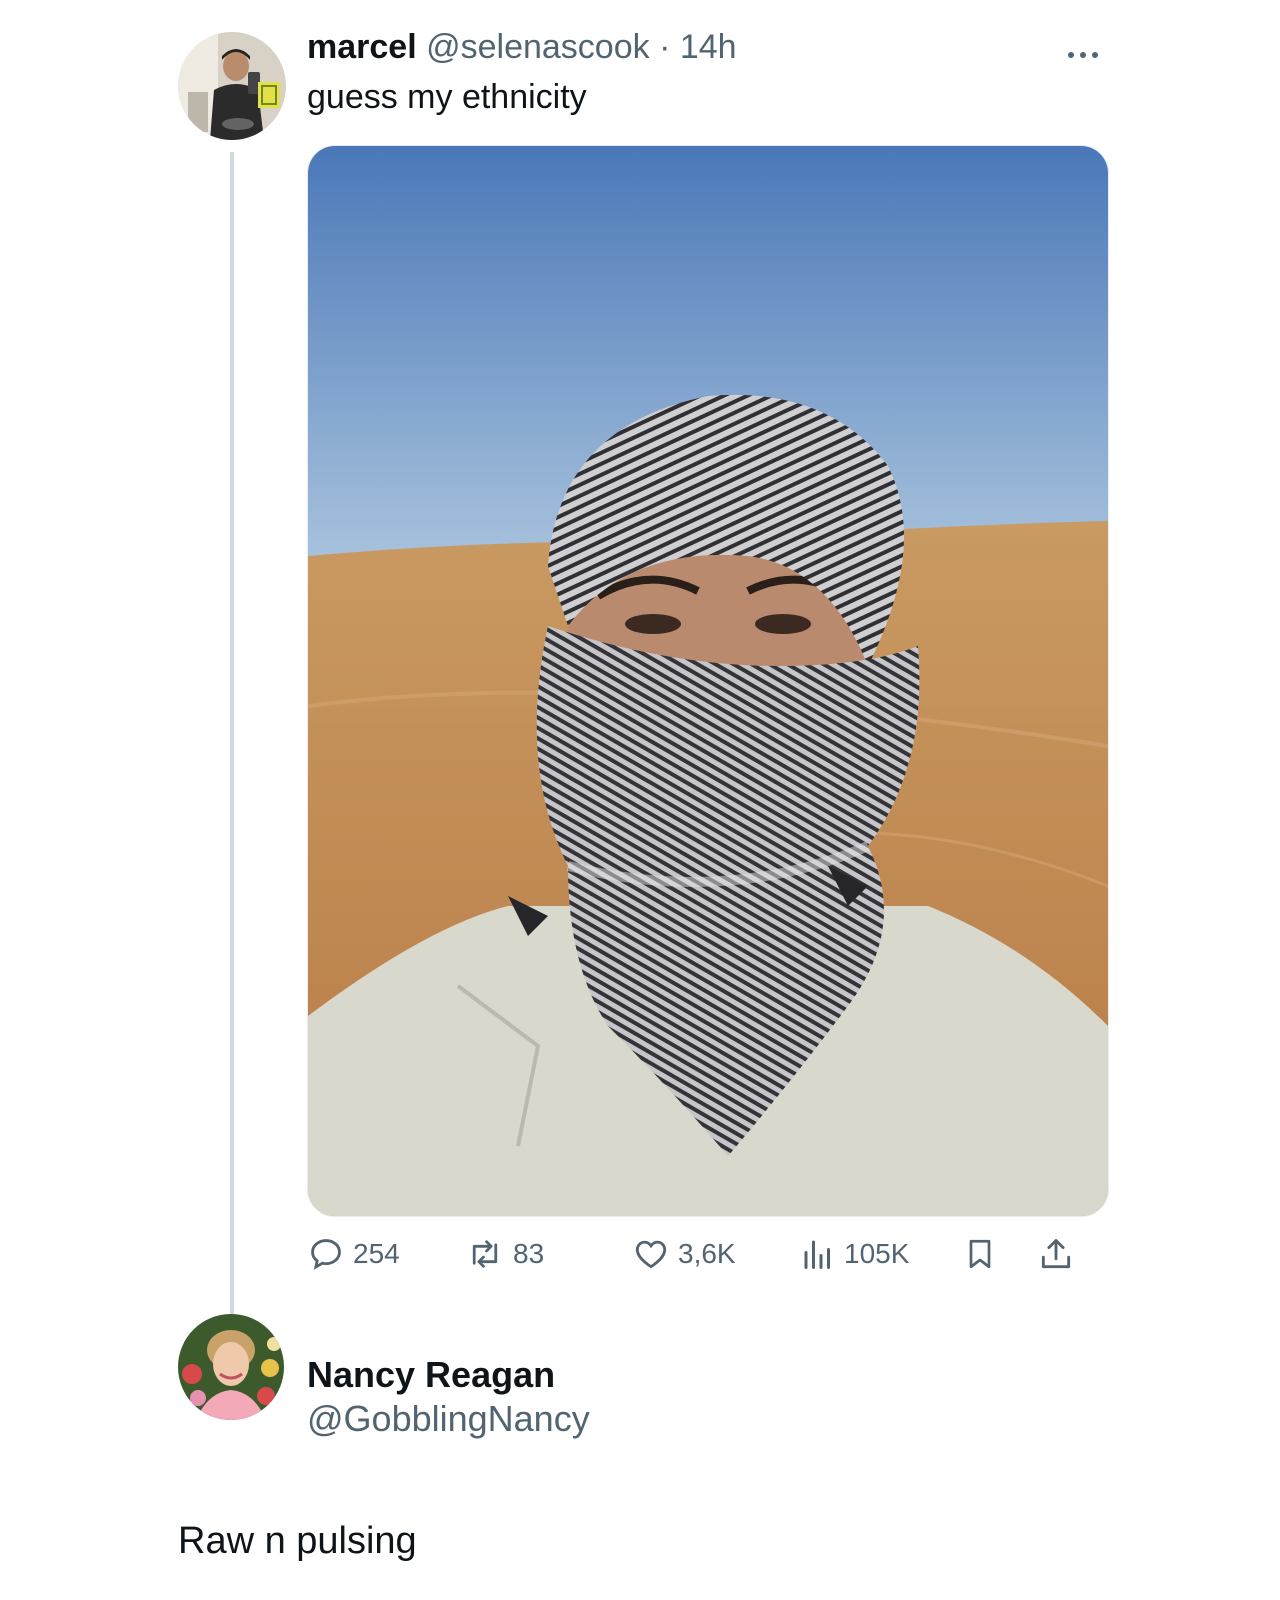 This screenshot has height=1600, width=1280. I want to click on views-button: 105K, so click(854, 1254).